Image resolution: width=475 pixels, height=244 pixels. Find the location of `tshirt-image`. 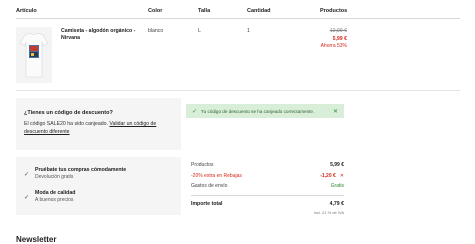

tshirt-image is located at coordinates (34, 55).